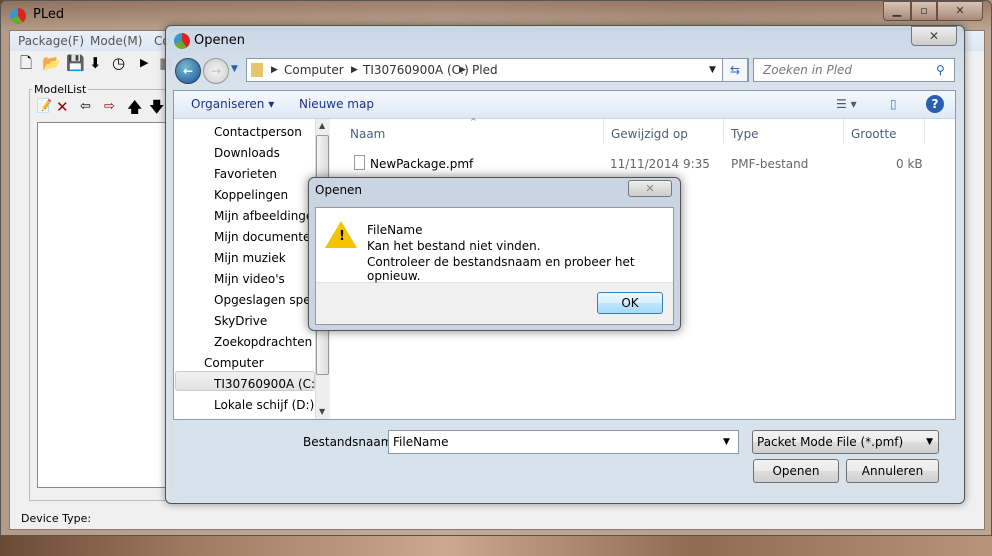 The width and height of the screenshot is (992, 556). What do you see at coordinates (264, 195) in the screenshot?
I see `nav-item: Koppelingen` at bounding box center [264, 195].